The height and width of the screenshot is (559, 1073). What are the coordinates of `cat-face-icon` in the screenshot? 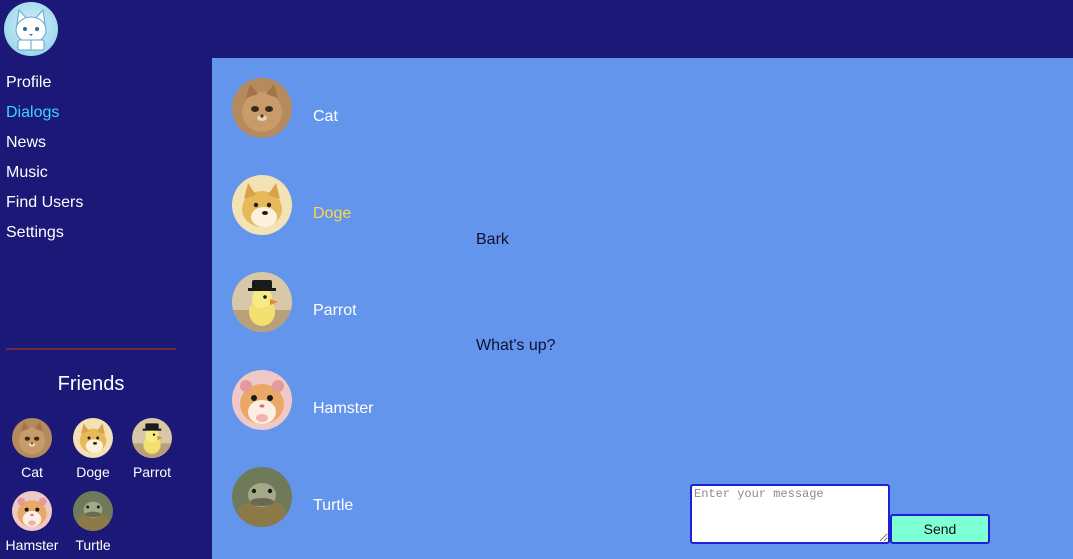 It's located at (31, 29).